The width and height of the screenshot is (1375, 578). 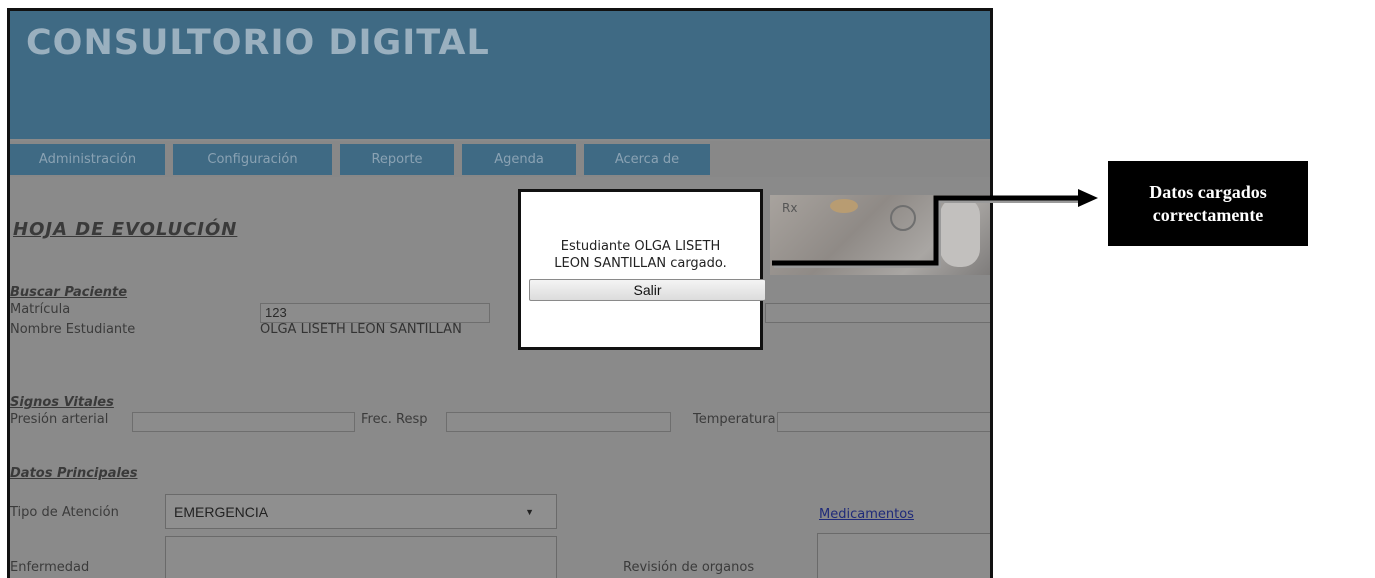 I want to click on nombre-estudiante-value: OLGA LISETH LEON SANTILLAN, so click(x=361, y=329).